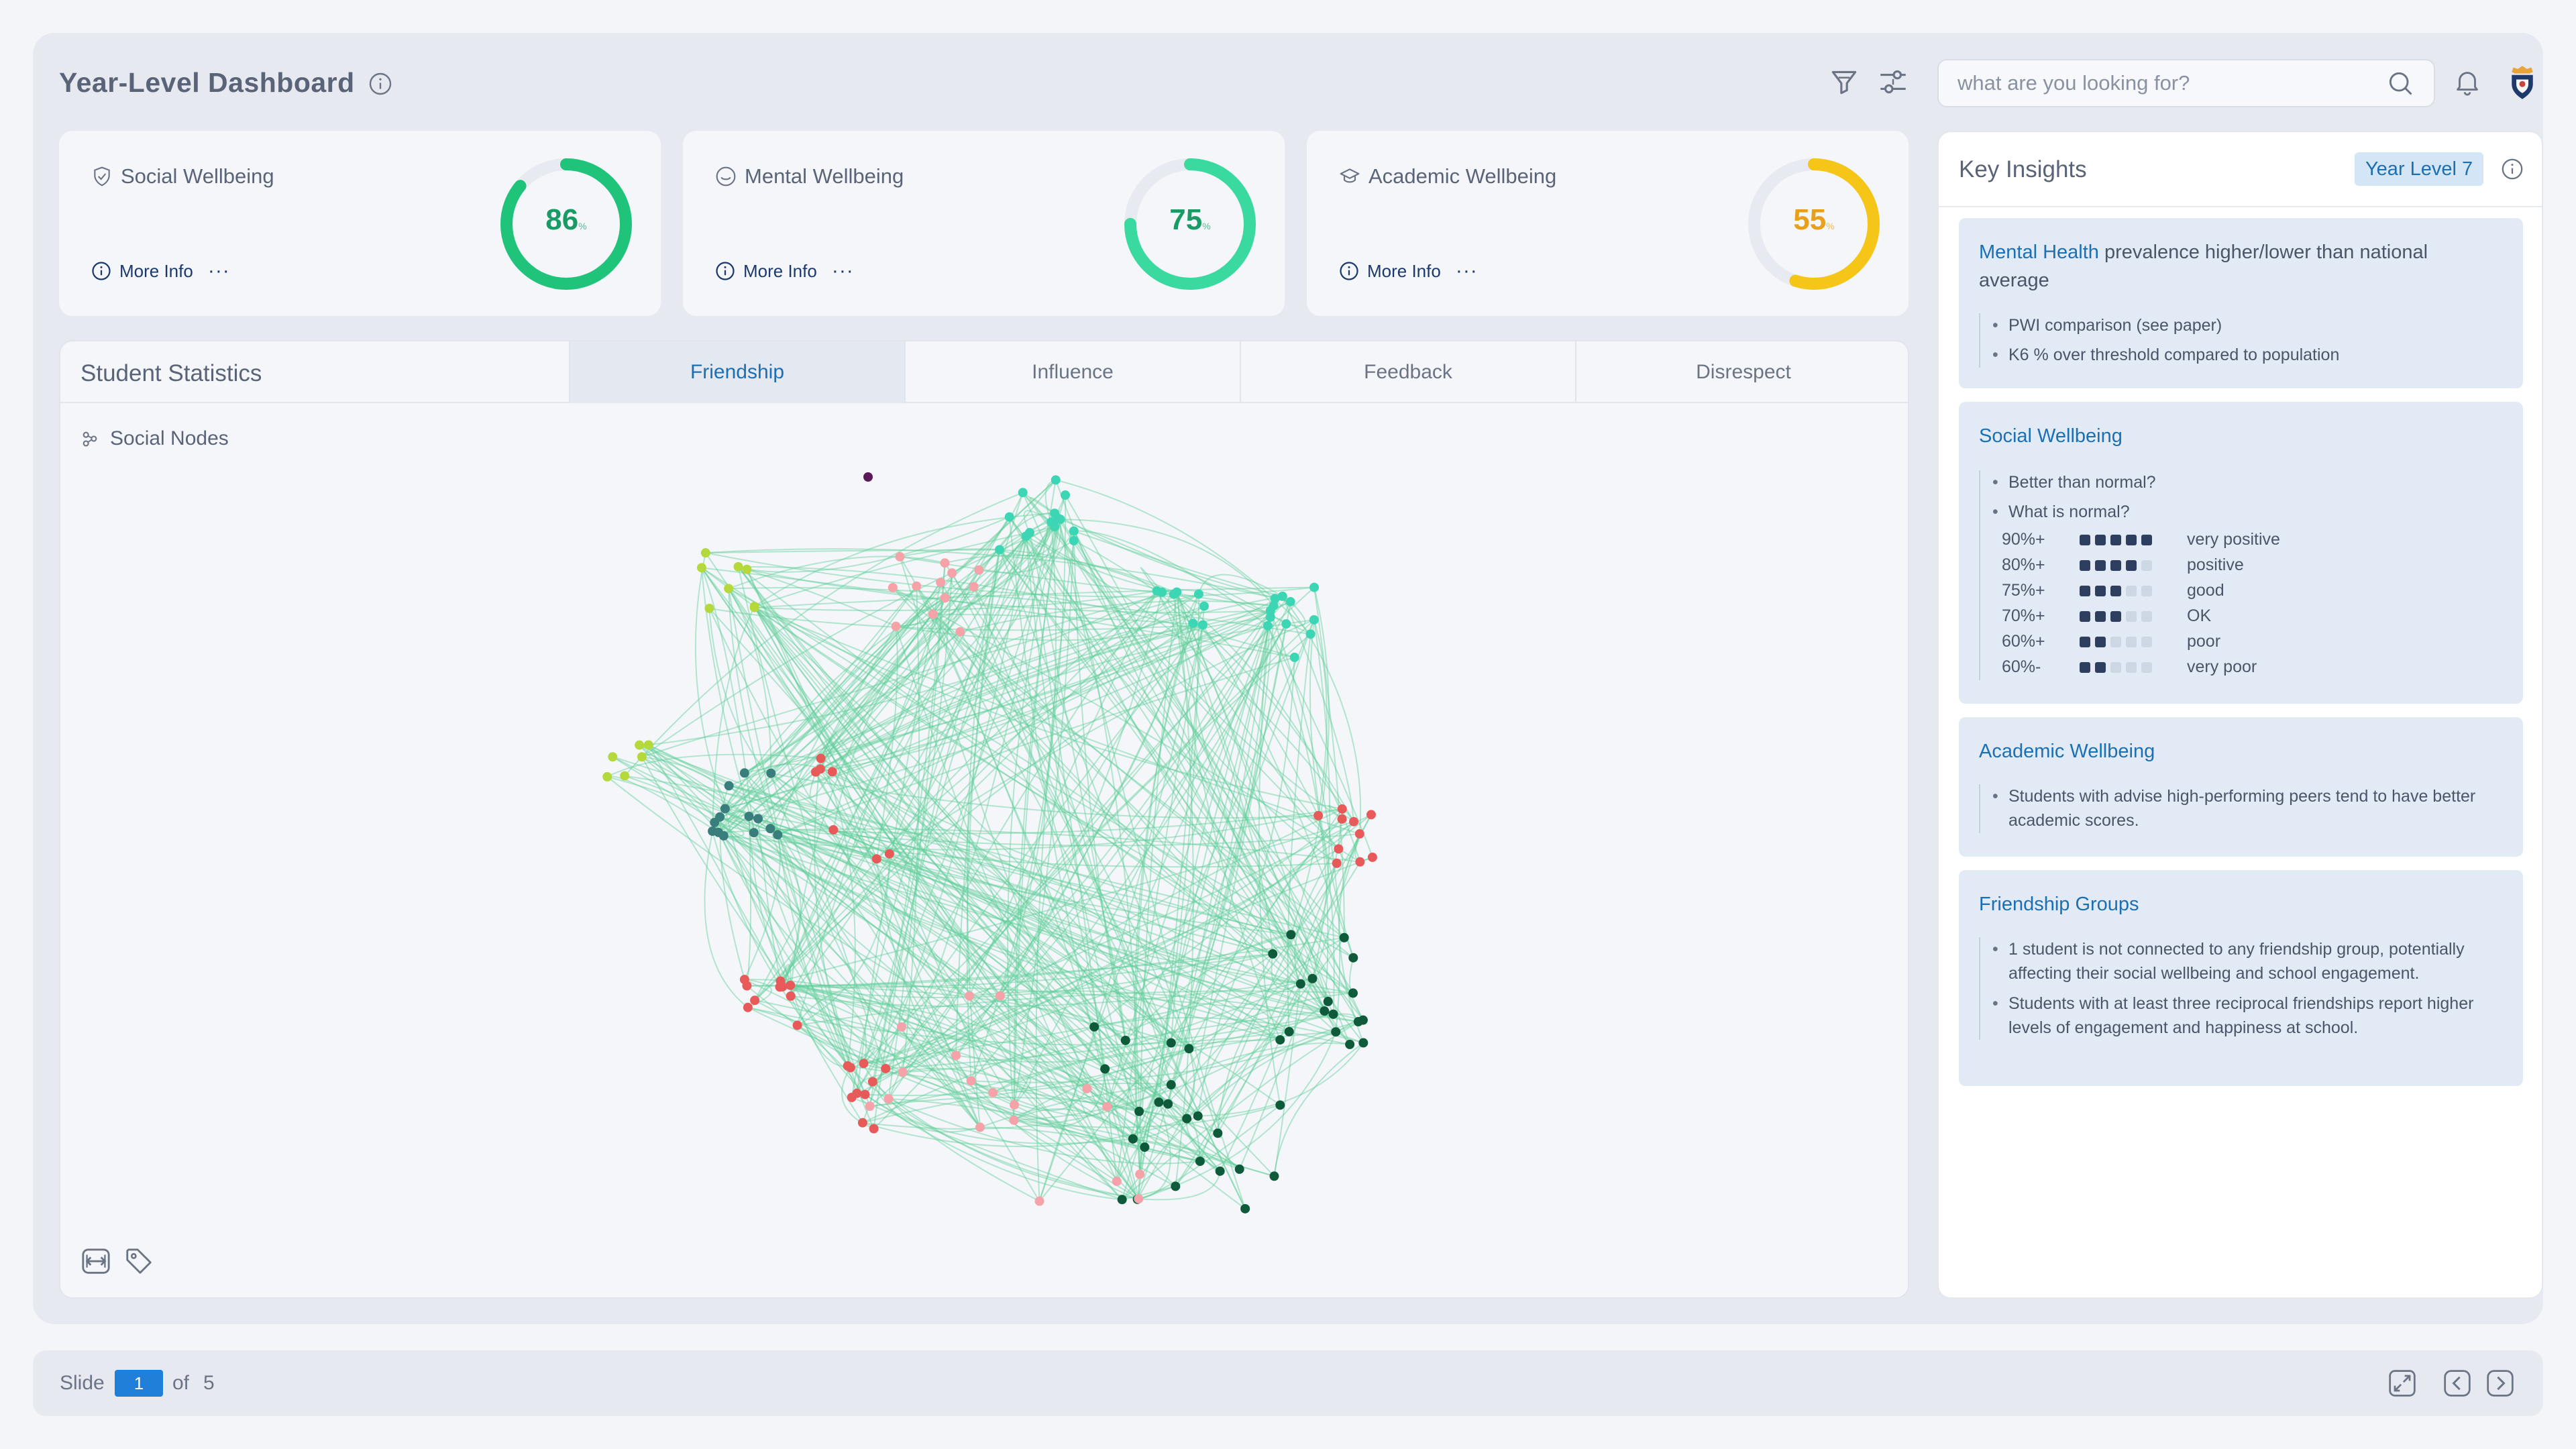 The width and height of the screenshot is (2576, 1449). What do you see at coordinates (139, 1383) in the screenshot?
I see `slide-number-input: 1` at bounding box center [139, 1383].